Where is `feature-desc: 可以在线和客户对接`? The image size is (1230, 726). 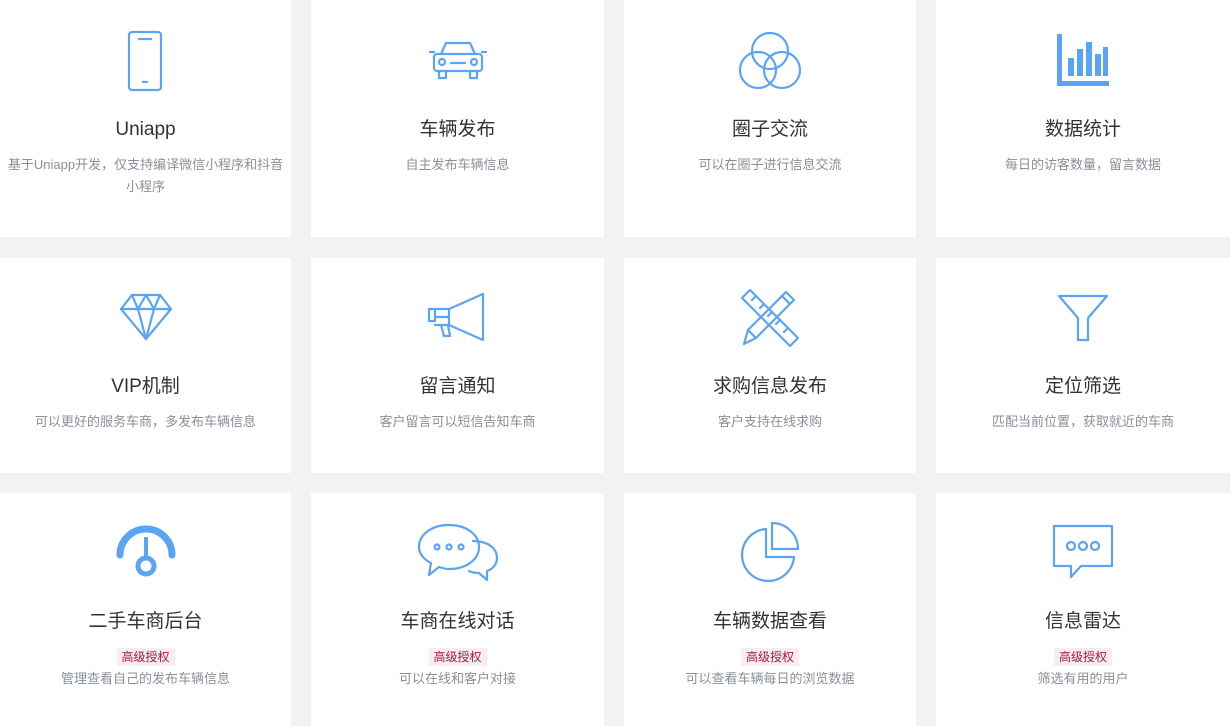 feature-desc: 可以在线和客户对接 is located at coordinates (457, 678).